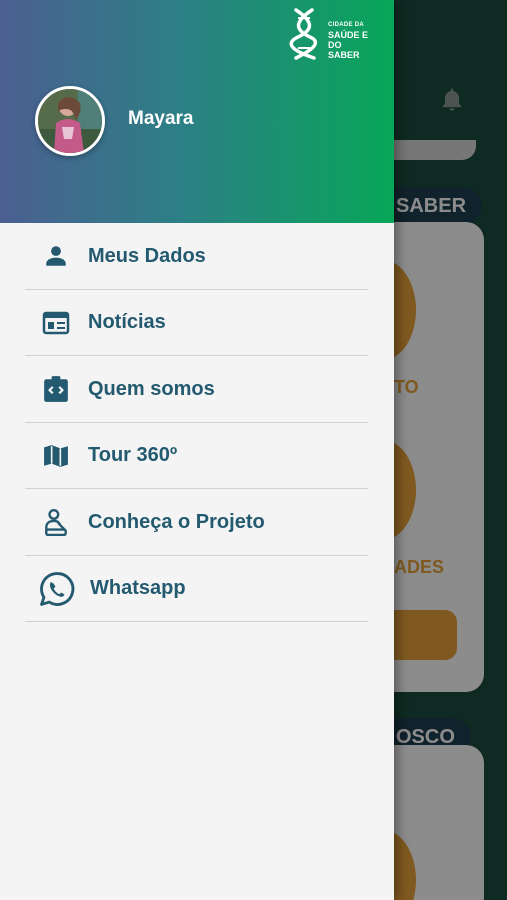 This screenshot has height=900, width=507. Describe the element at coordinates (57, 589) in the screenshot. I see `whatsapp-icon` at that location.